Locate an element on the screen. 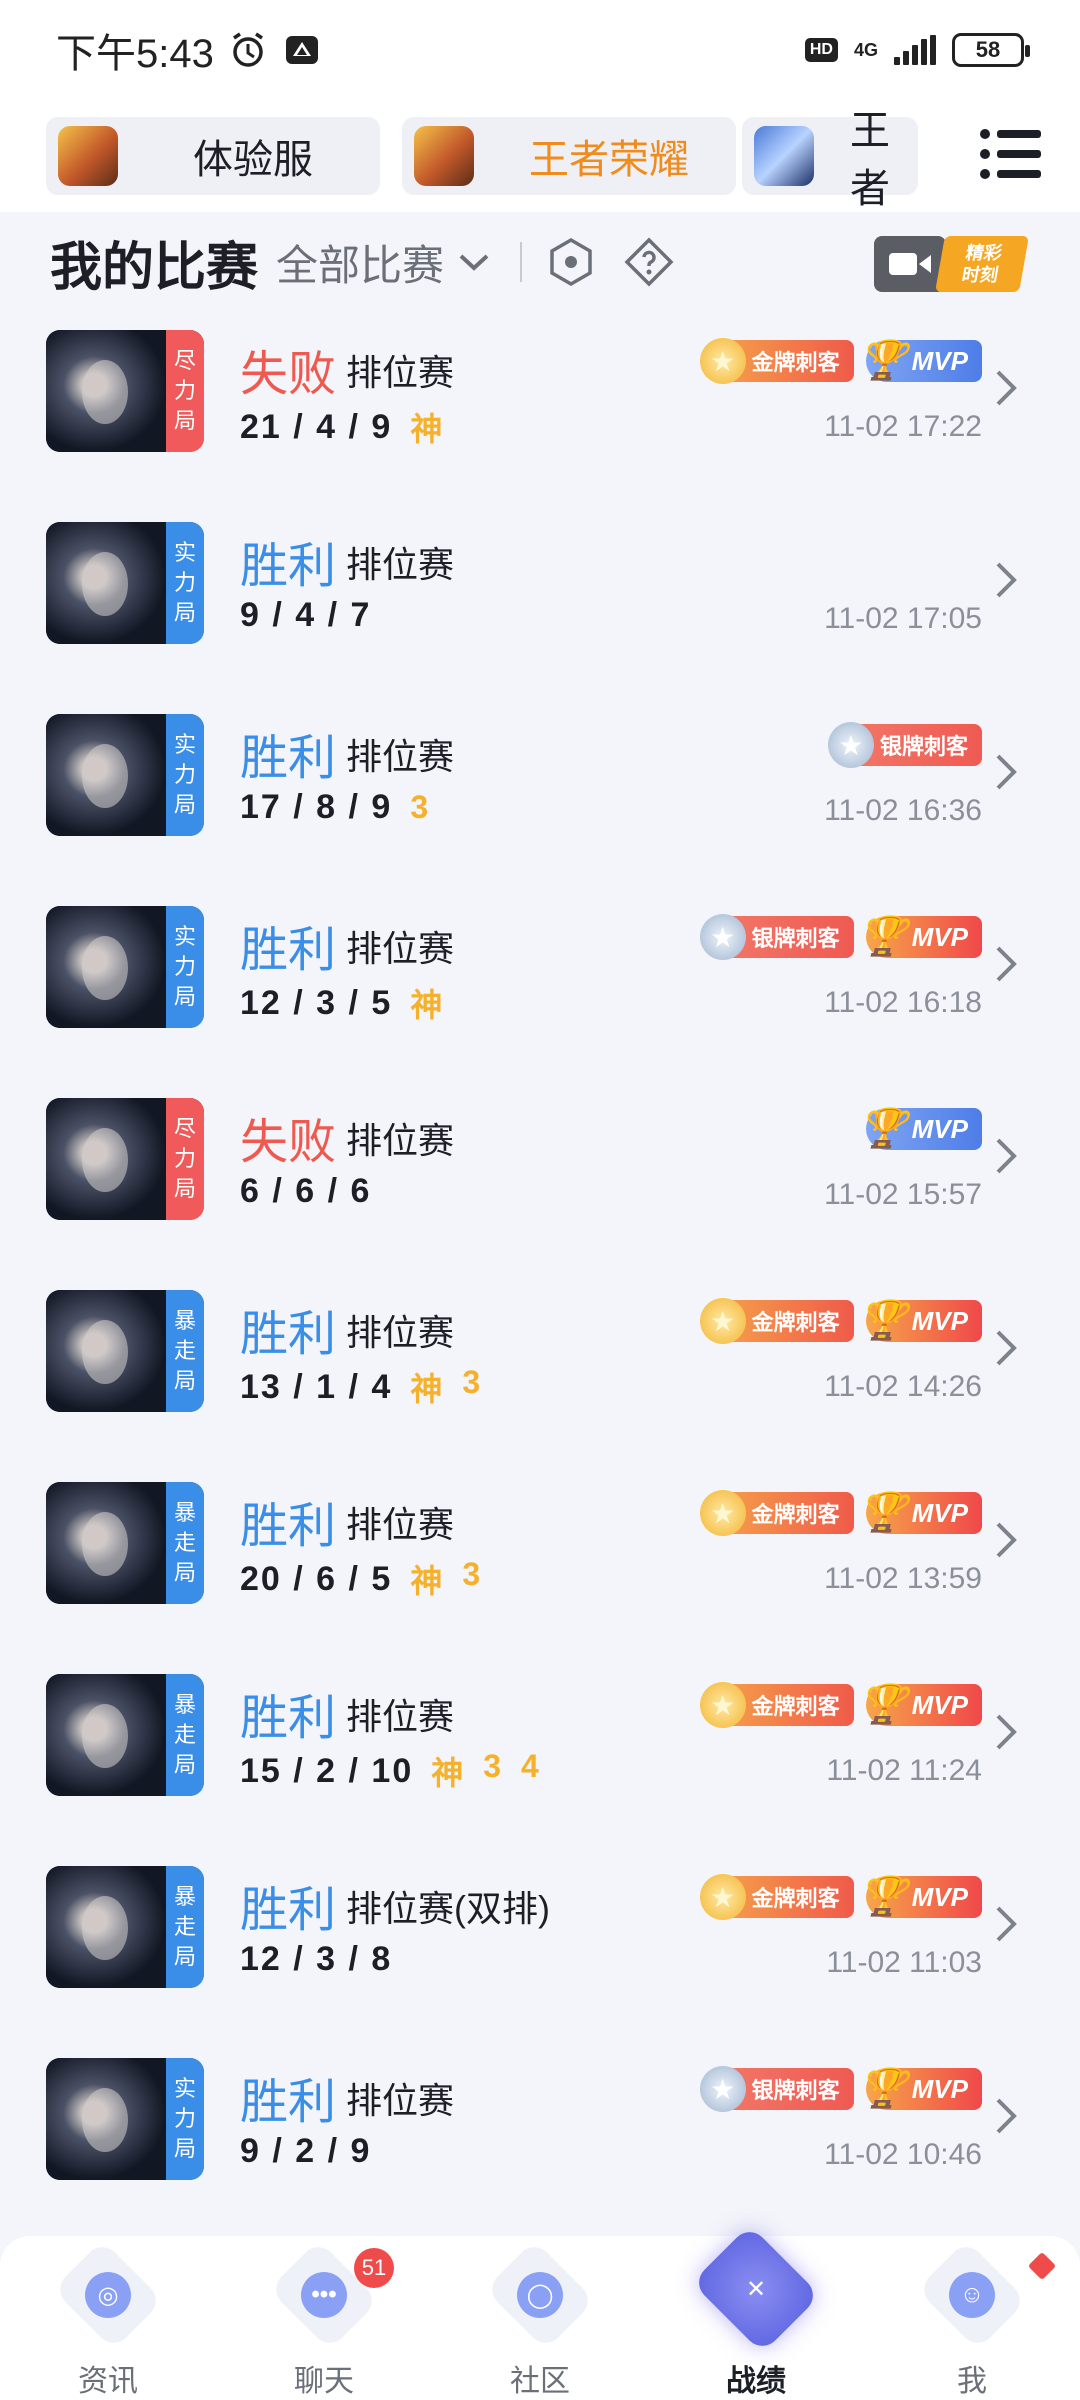  app-notification-icon is located at coordinates (301, 50).